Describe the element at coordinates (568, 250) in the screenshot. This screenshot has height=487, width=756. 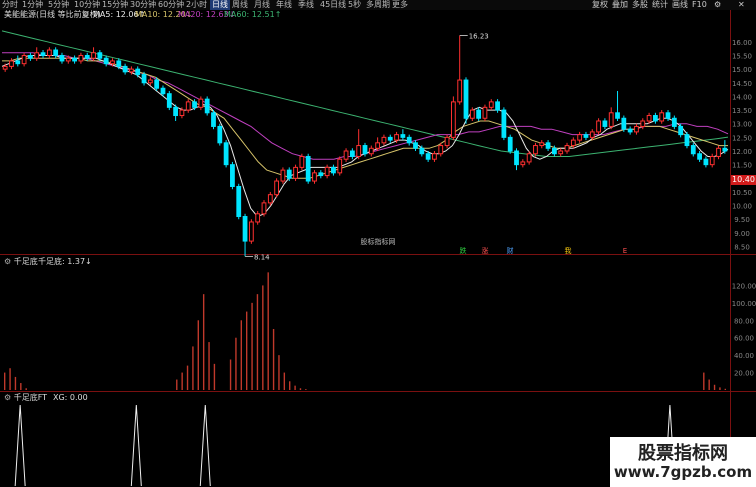
I see `event-marker: 我` at that location.